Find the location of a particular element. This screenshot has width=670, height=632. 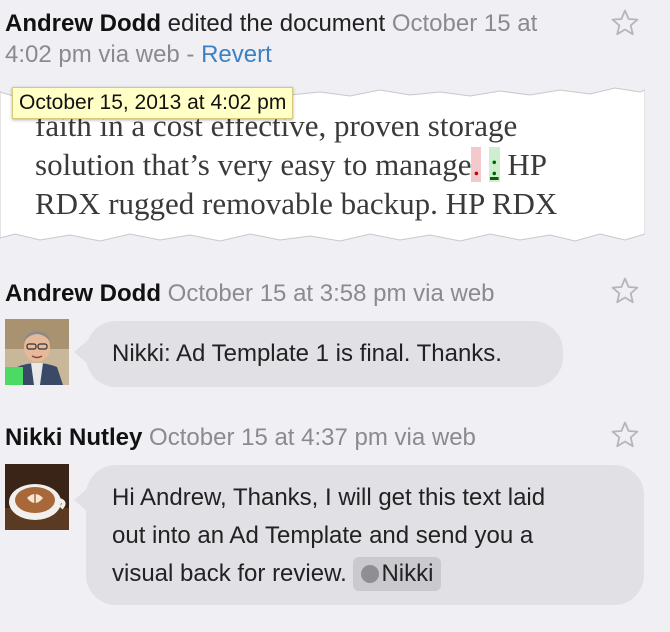

insertion-mark: : is located at coordinates (494, 164).